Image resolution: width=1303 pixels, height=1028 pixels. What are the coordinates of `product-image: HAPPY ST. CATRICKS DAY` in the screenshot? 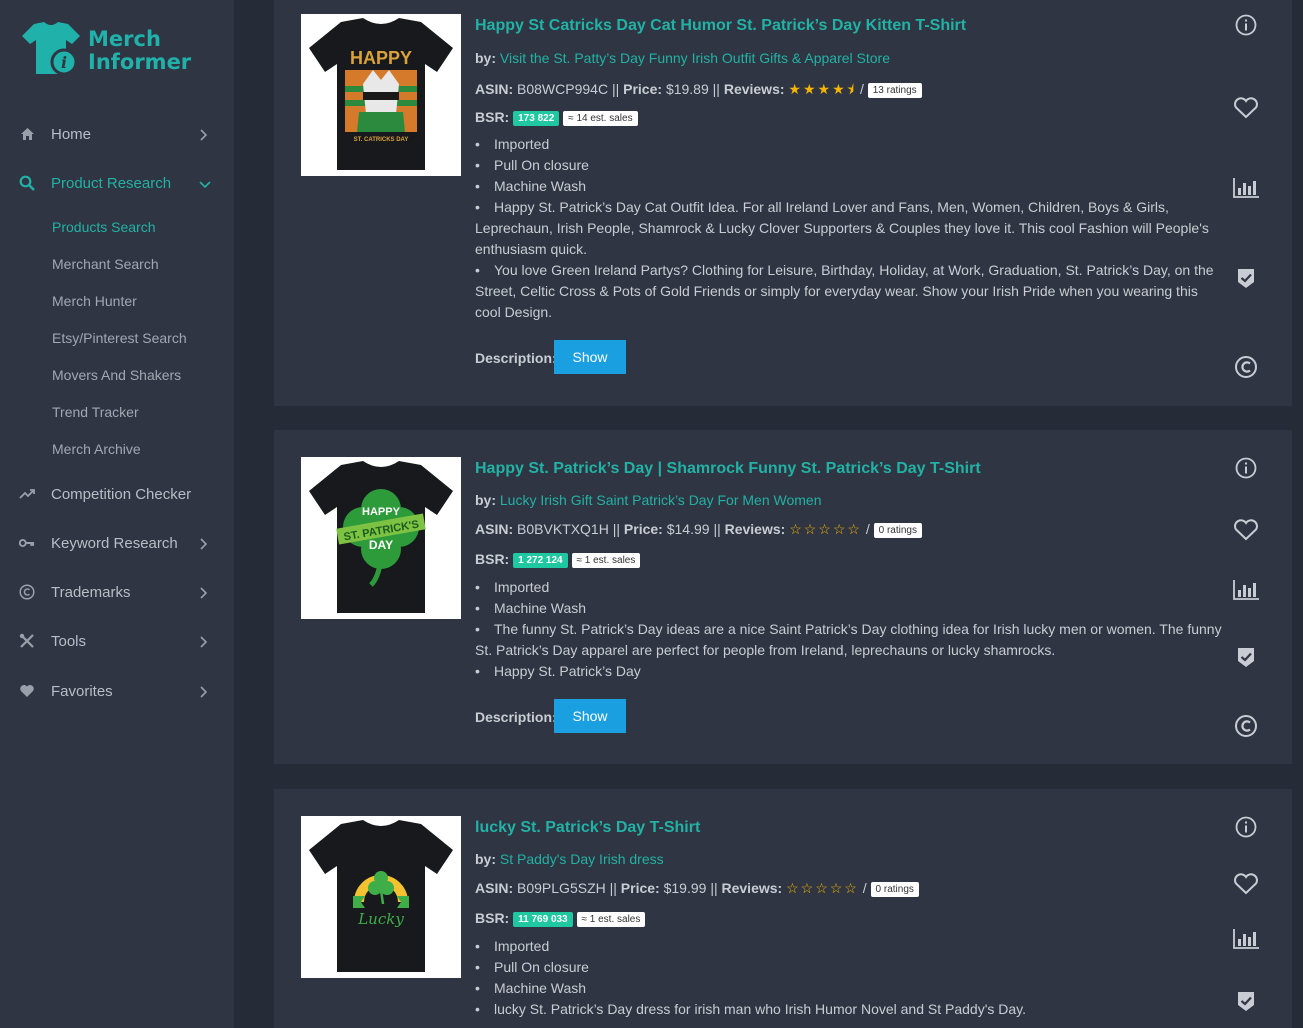 It's located at (381, 95).